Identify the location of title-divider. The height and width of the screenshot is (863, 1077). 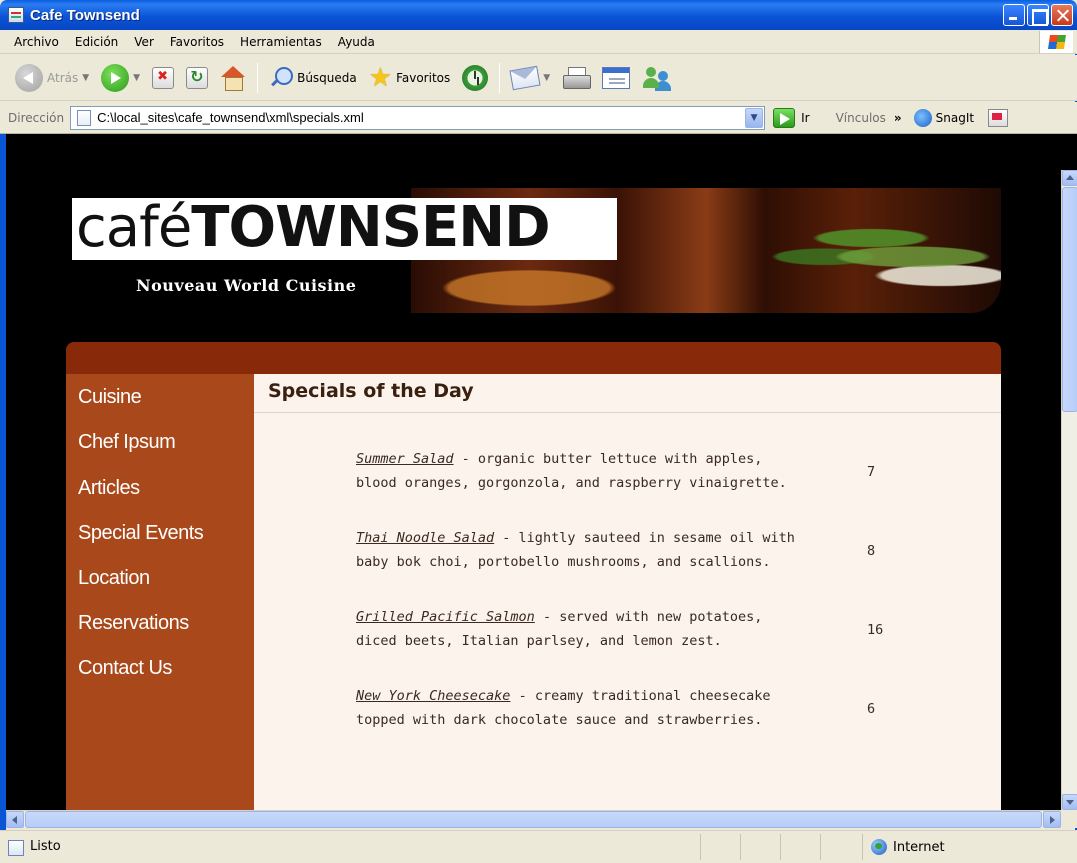
(627, 412).